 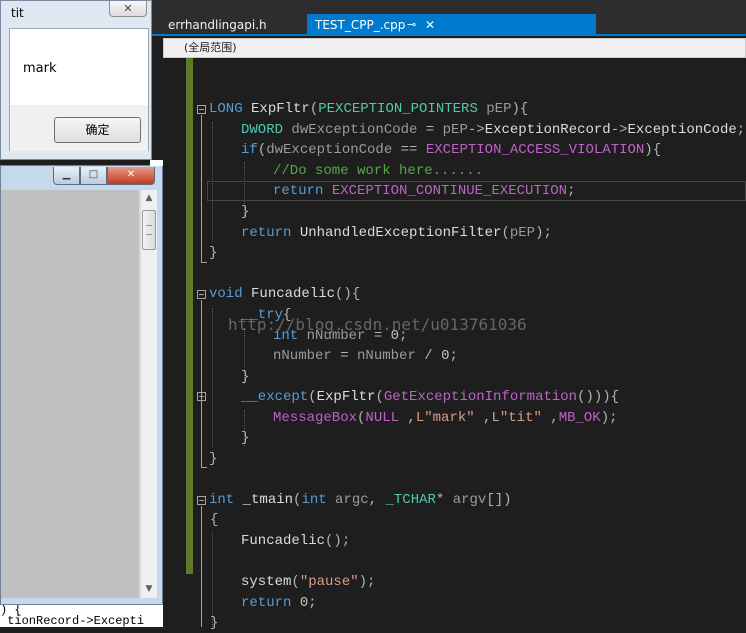 I want to click on code-token: Funcadelic, so click(x=289, y=294).